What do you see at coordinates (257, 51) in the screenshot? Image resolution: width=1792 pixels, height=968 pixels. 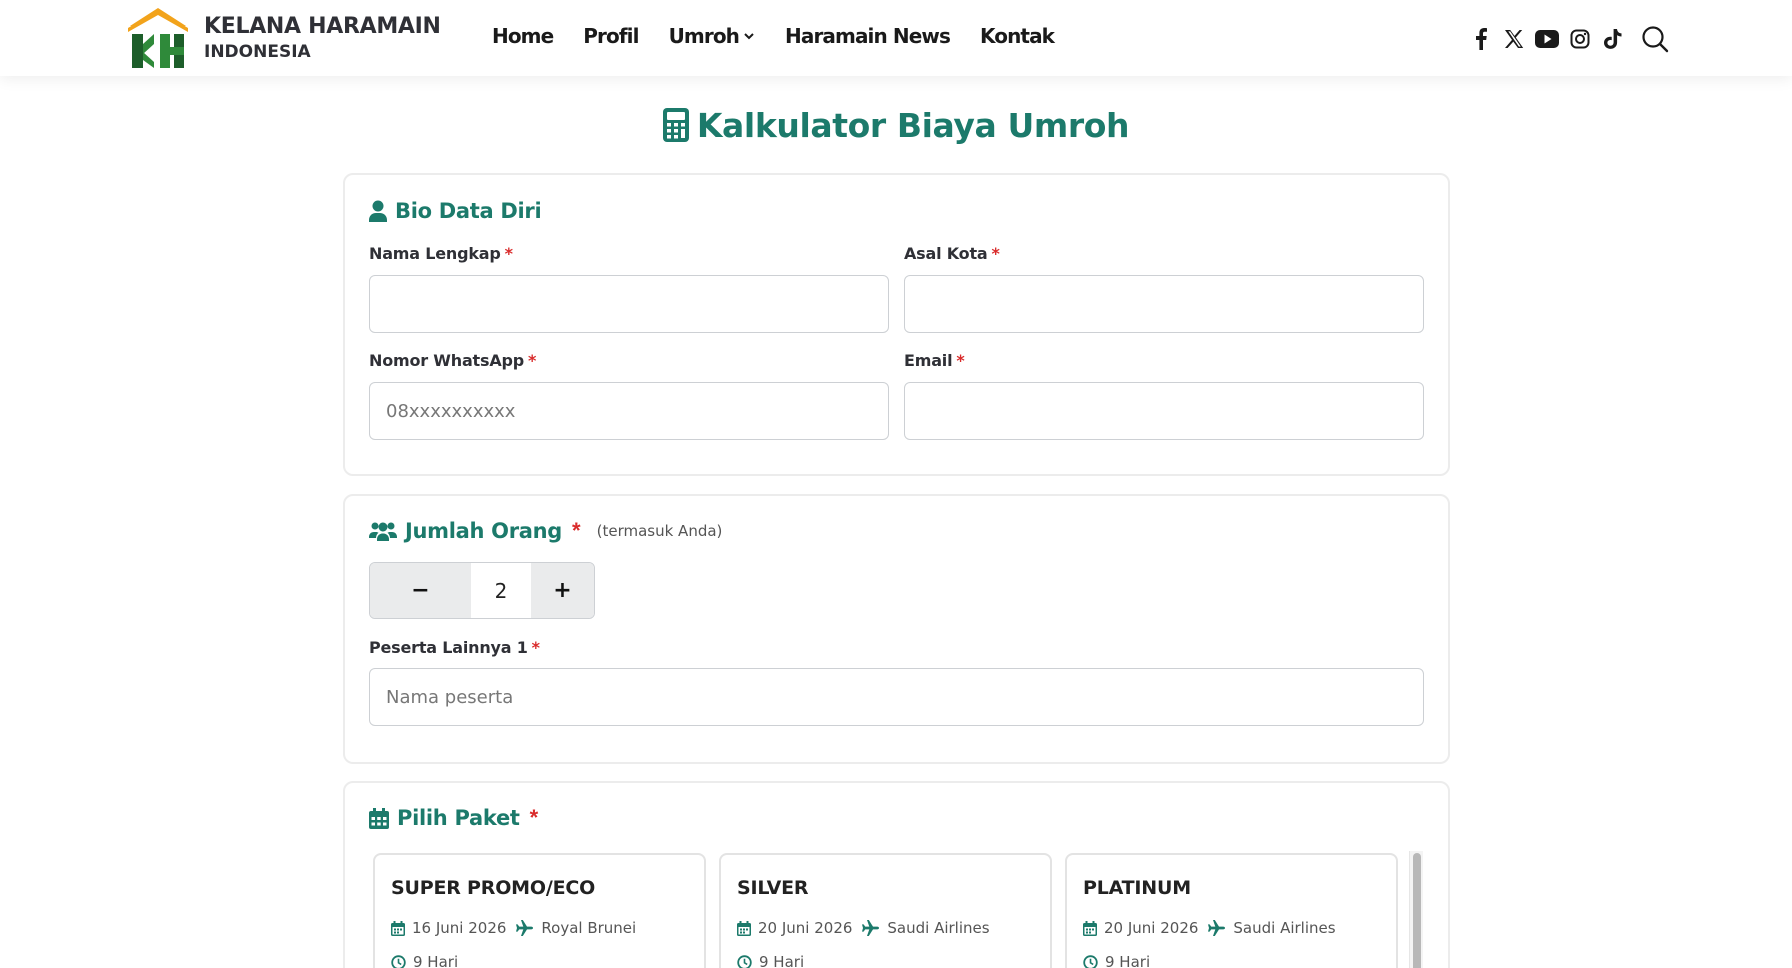 I see `logo-name-line2: INDONESIA` at bounding box center [257, 51].